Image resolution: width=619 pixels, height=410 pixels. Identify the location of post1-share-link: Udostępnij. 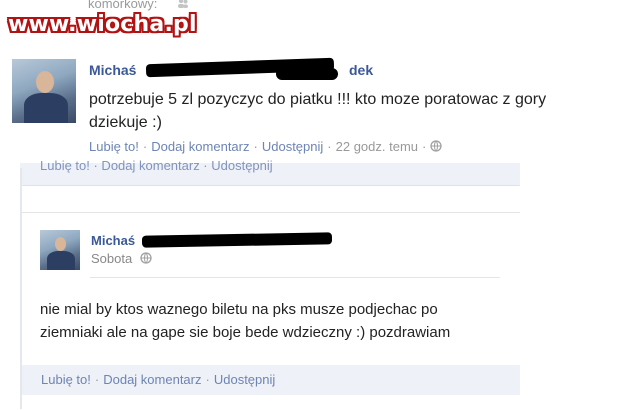
(292, 146).